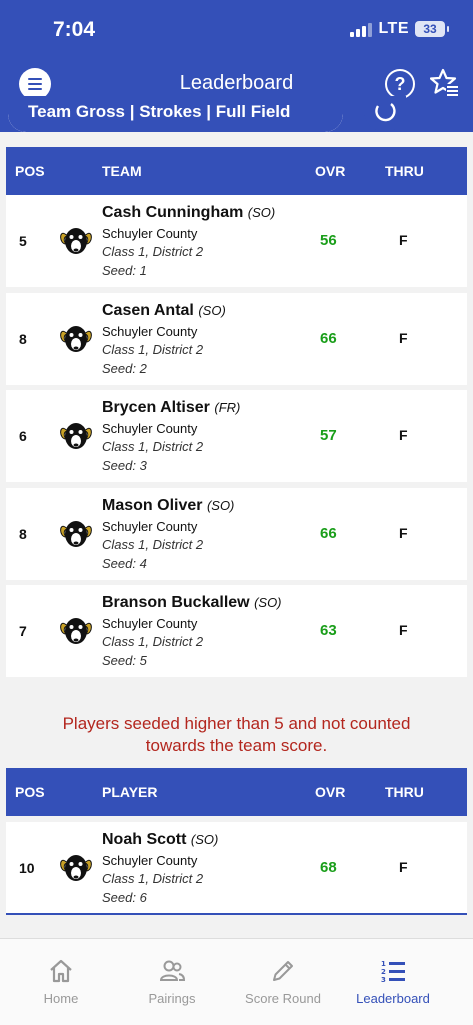 Image resolution: width=473 pixels, height=1025 pixels. I want to click on tab-home: Home, so click(61, 981).